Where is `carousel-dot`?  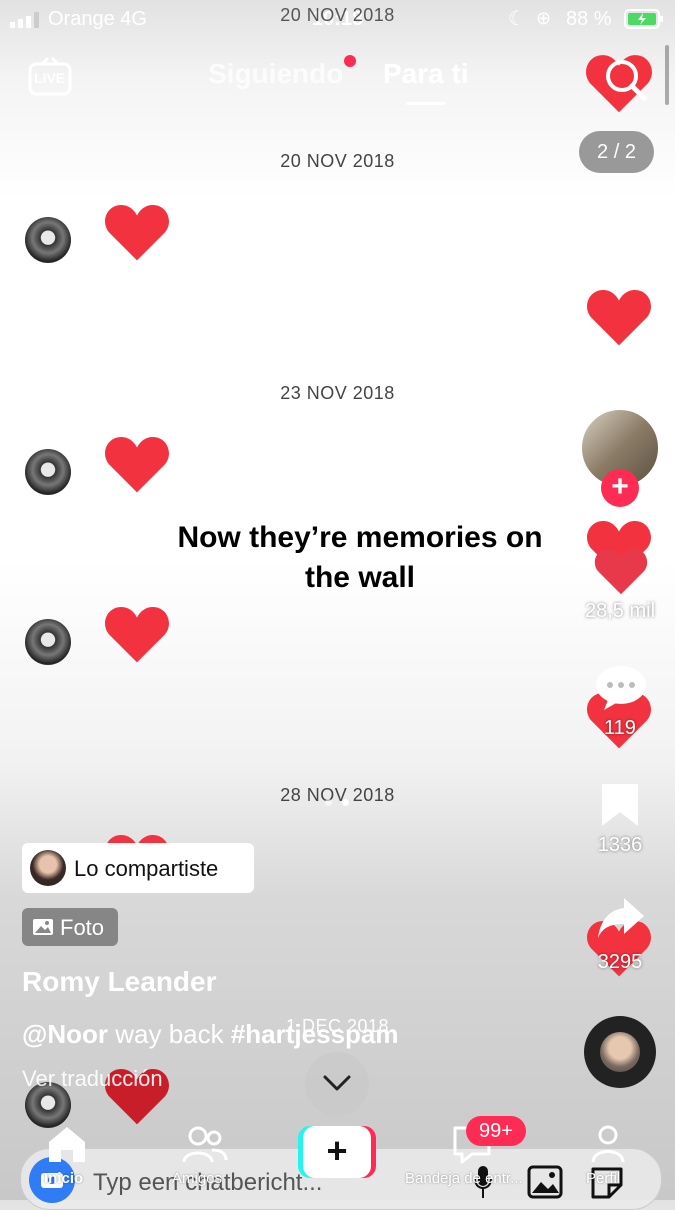
carousel-dot is located at coordinates (328, 802).